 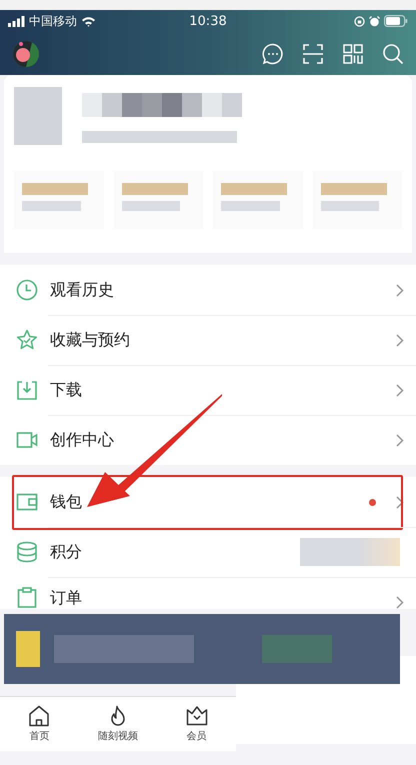 I want to click on menu-label: 下载, so click(x=66, y=390).